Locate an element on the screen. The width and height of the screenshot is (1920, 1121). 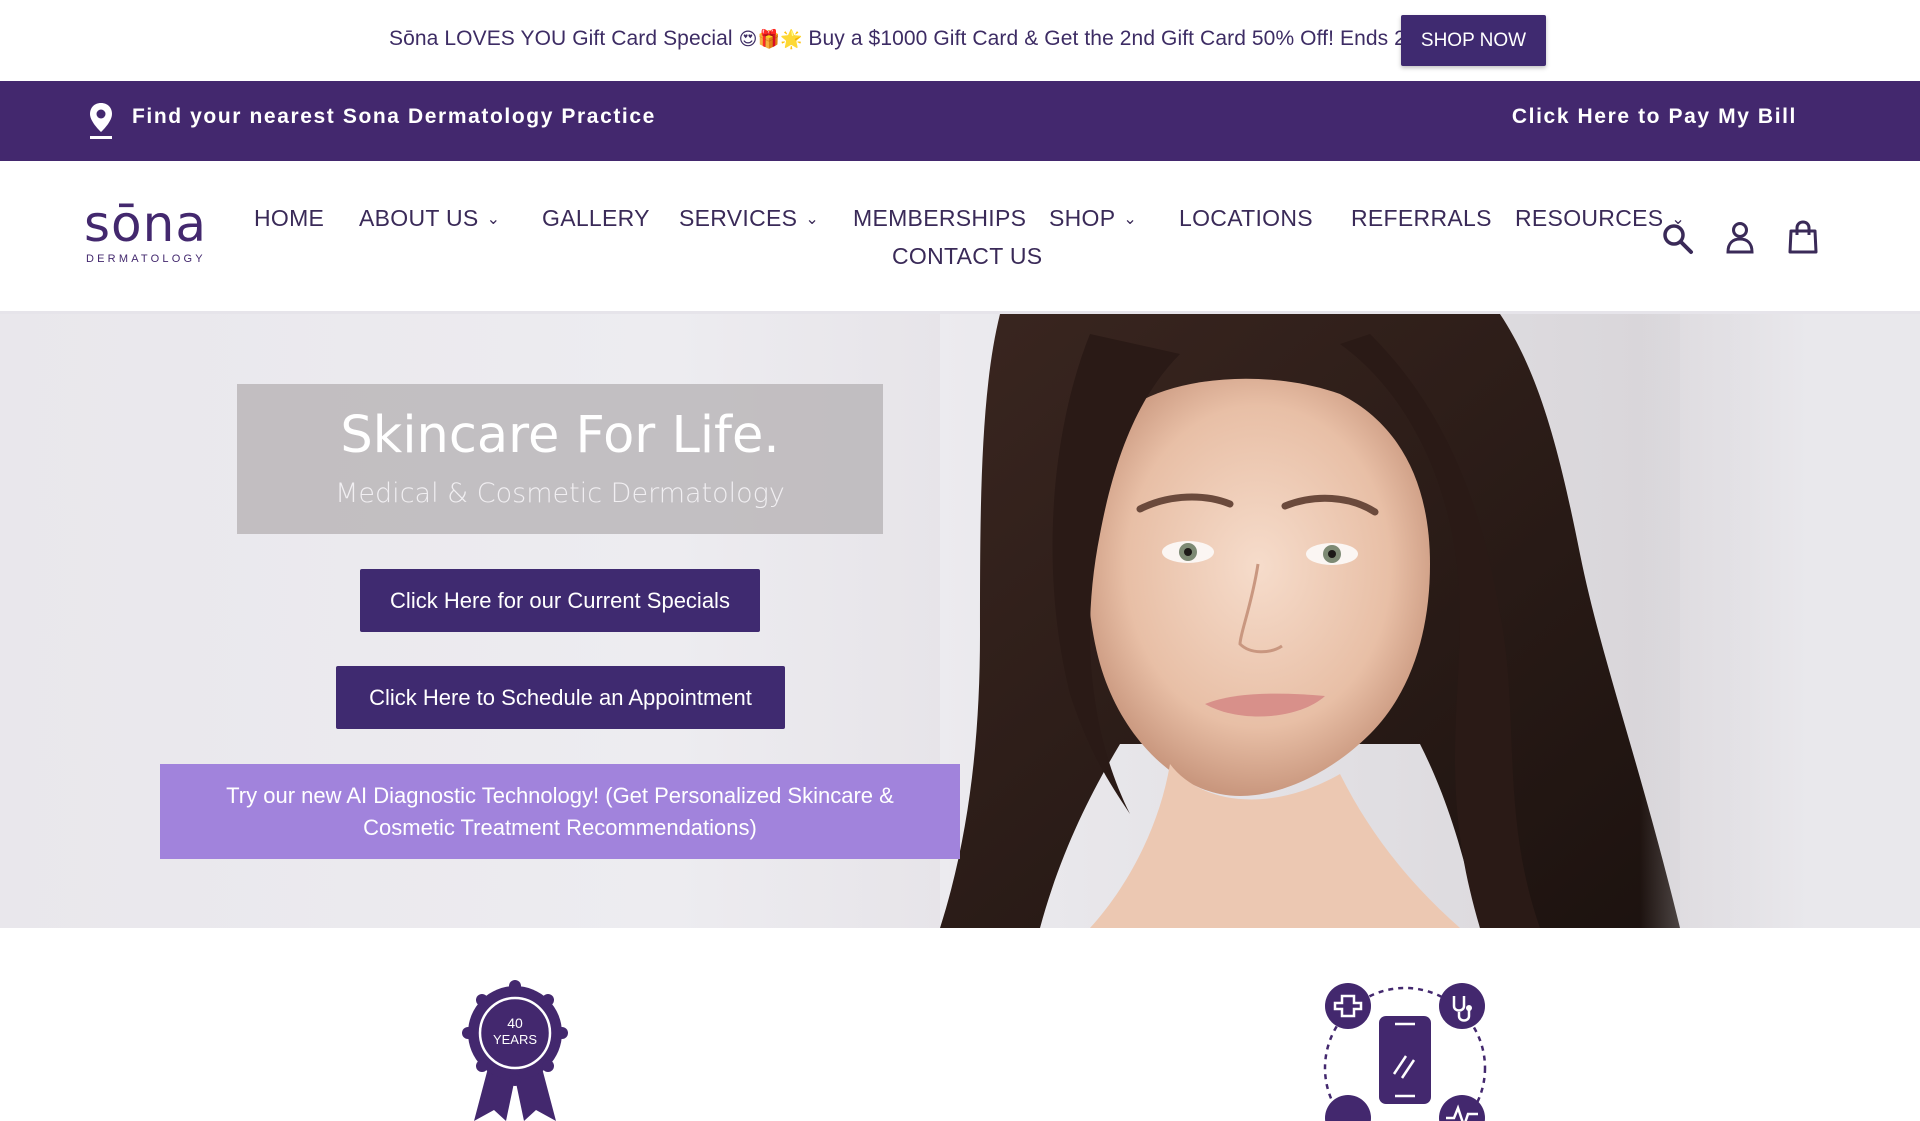
nav-about-us-label: ABOUT US is located at coordinates (419, 218).